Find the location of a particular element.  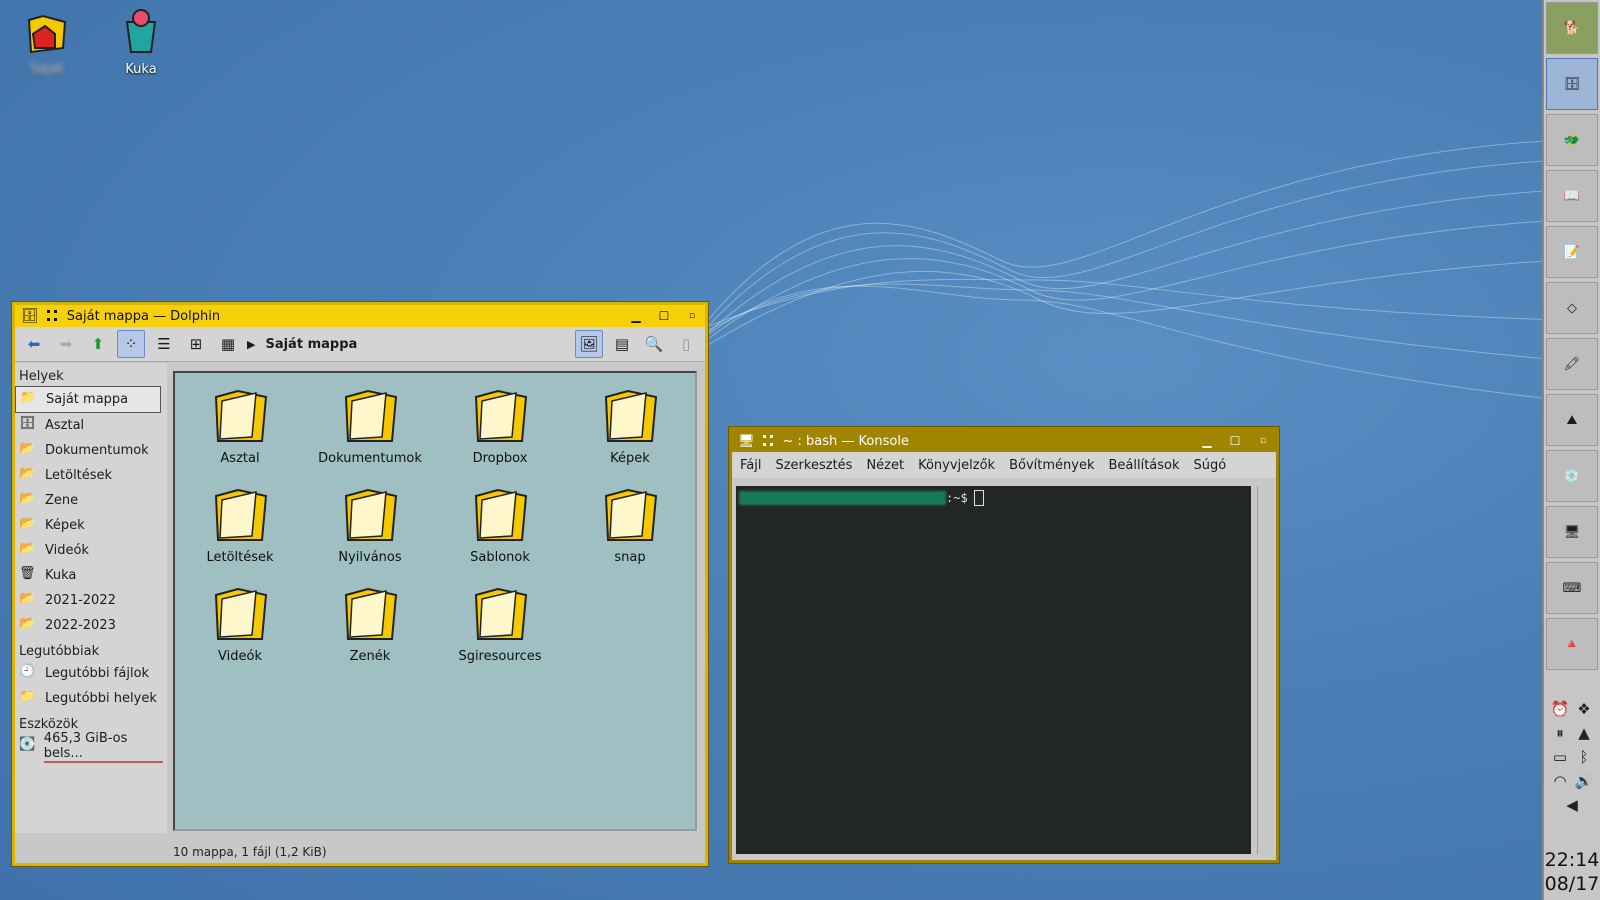

search-button: 🔍 is located at coordinates (654, 344).